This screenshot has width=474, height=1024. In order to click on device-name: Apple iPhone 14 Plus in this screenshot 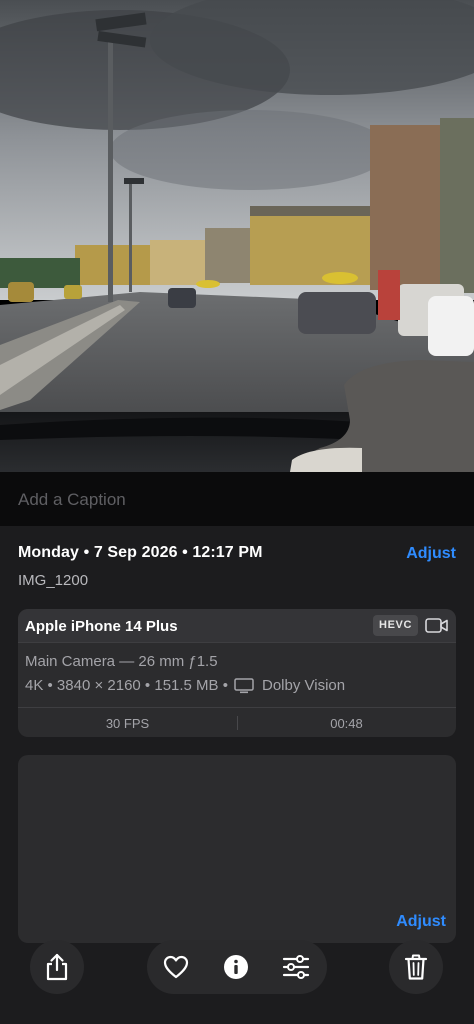, I will do `click(101, 626)`.